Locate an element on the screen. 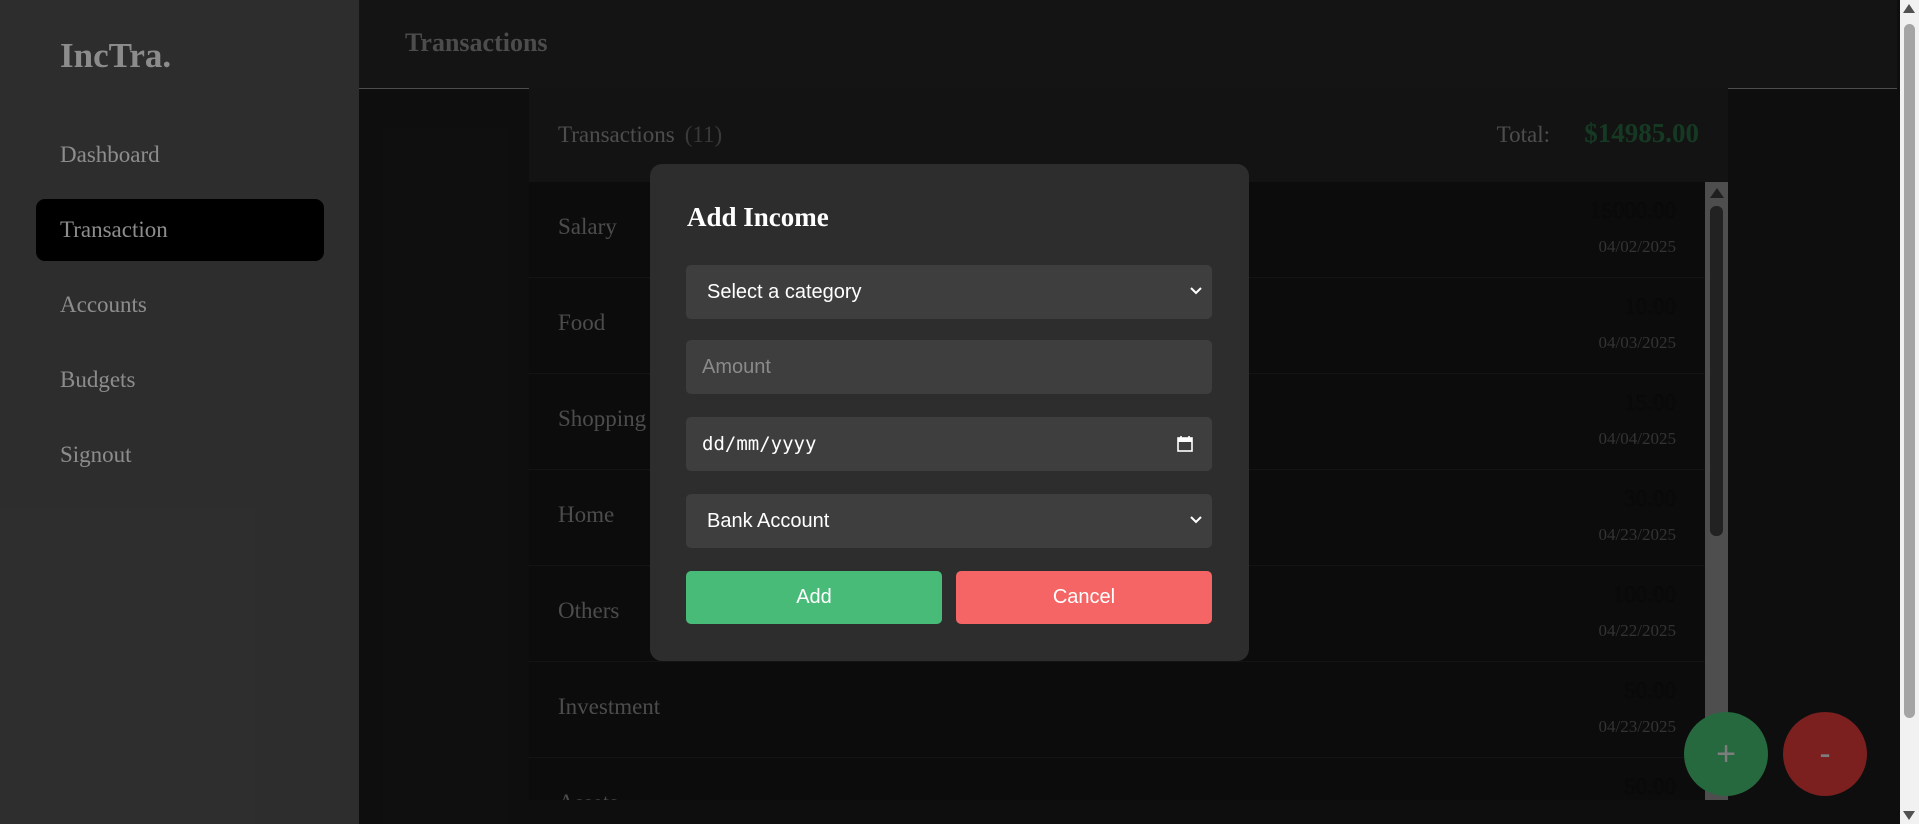 The width and height of the screenshot is (1919, 824). page-scrollbar-thumb is located at coordinates (1909, 371).